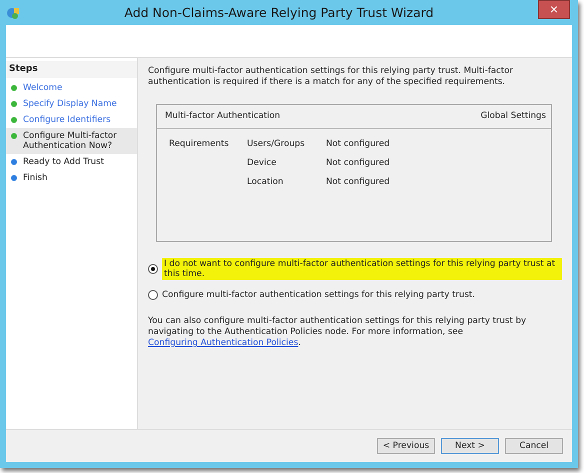  What do you see at coordinates (71, 69) in the screenshot?
I see `steps-heading: Steps` at bounding box center [71, 69].